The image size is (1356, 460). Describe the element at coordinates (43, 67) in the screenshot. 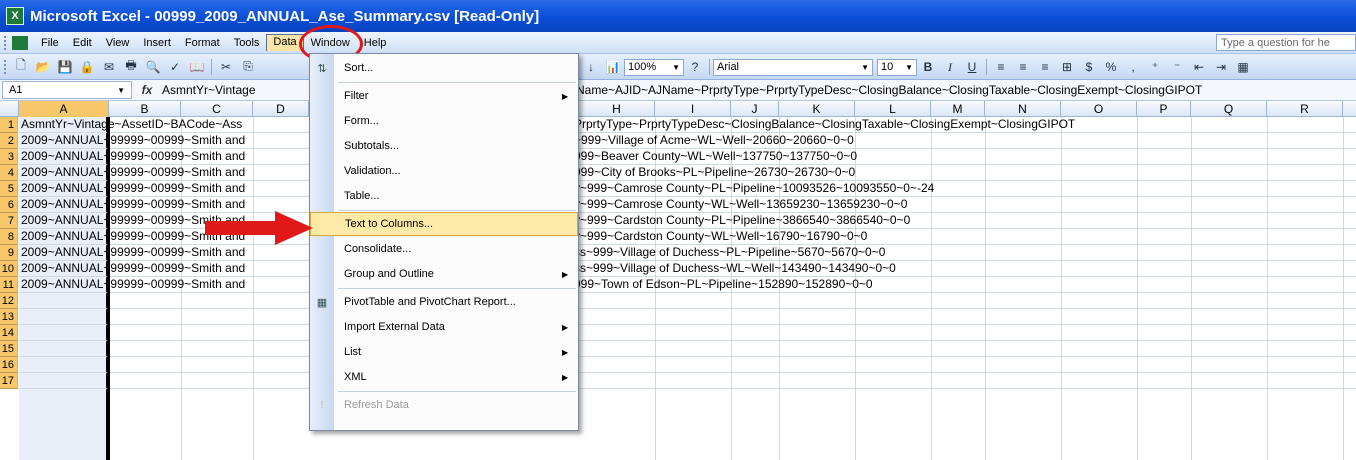

I see `open-icon: 📂` at that location.